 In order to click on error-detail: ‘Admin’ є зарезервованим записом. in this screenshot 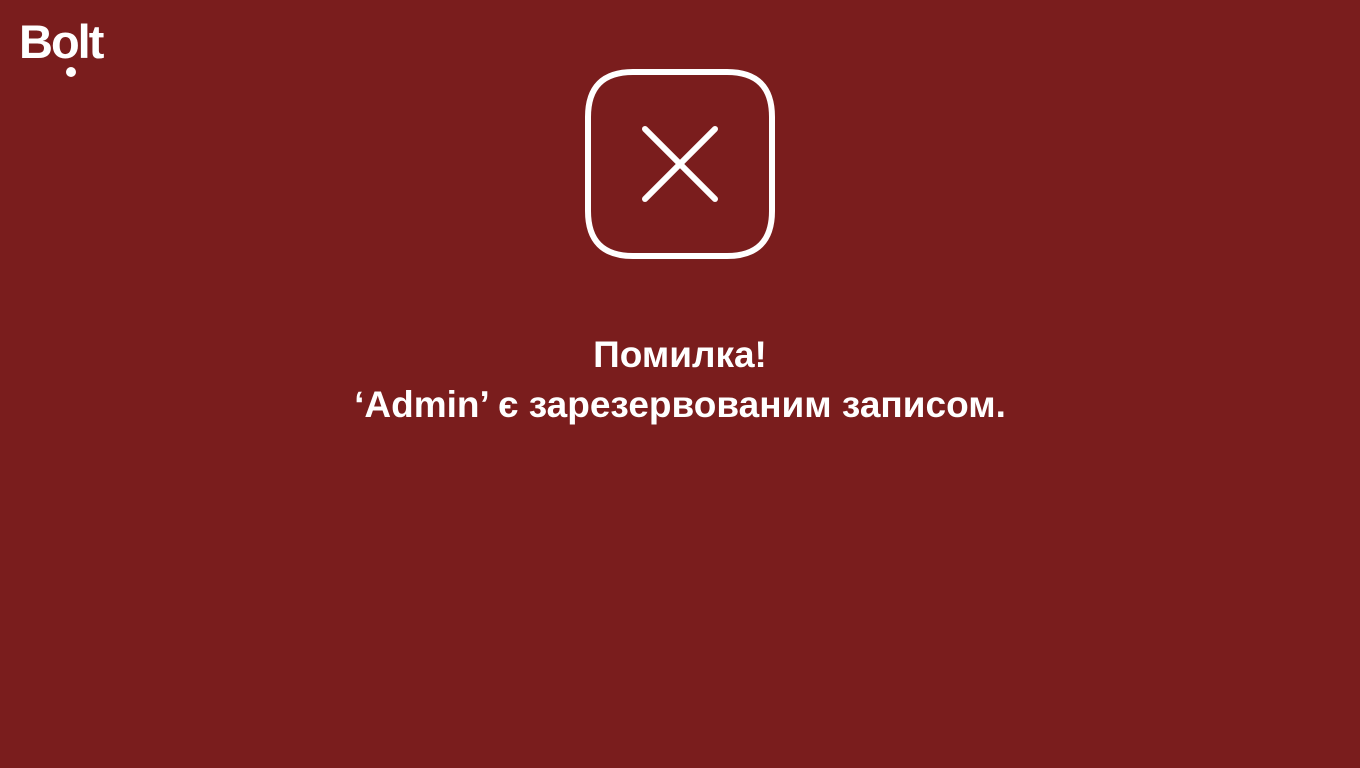, I will do `click(680, 404)`.